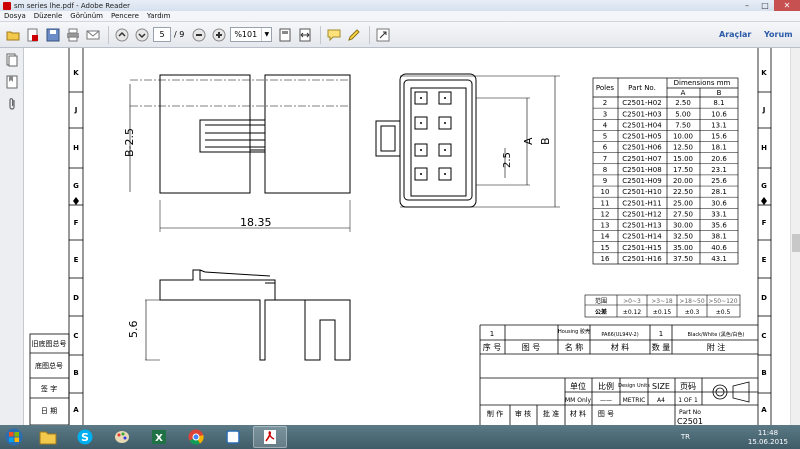 The height and width of the screenshot is (449, 800). Describe the element at coordinates (354, 35) in the screenshot. I see `highlight-button` at that location.